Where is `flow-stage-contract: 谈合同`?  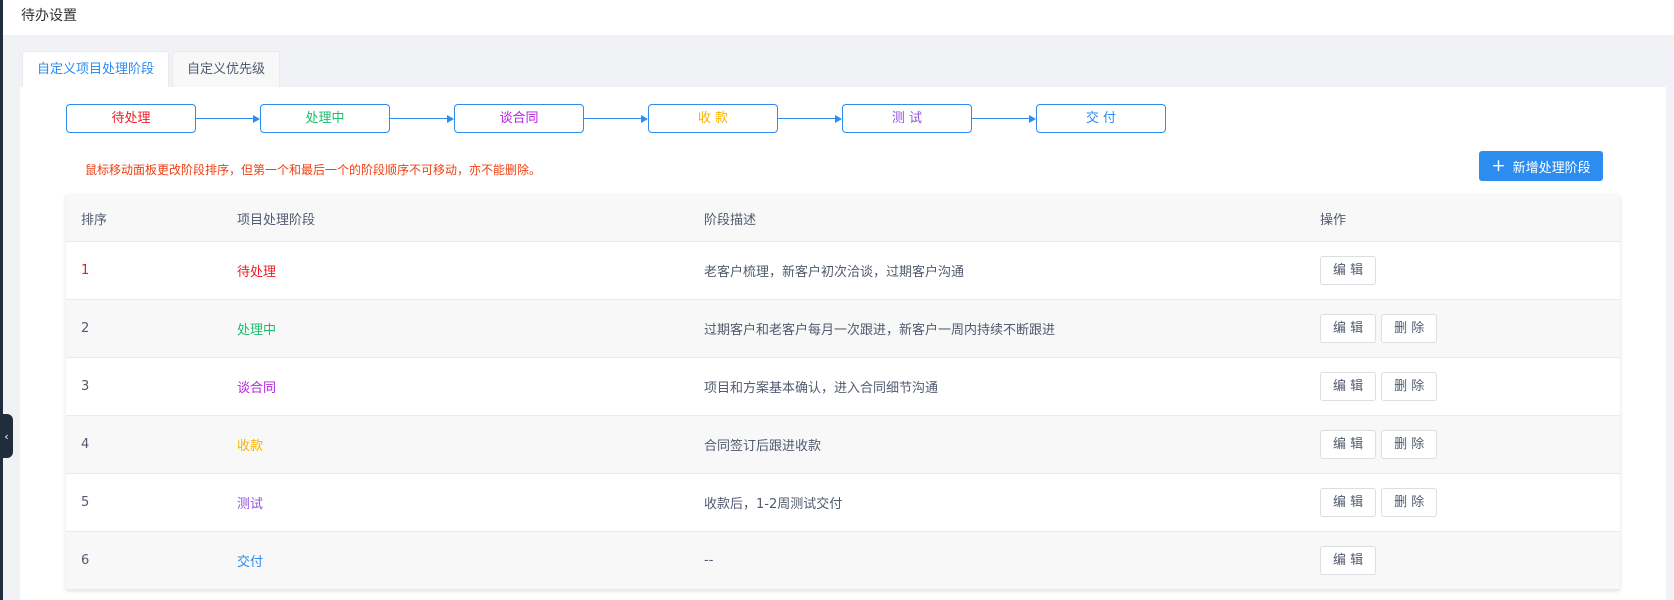 flow-stage-contract: 谈合同 is located at coordinates (519, 118).